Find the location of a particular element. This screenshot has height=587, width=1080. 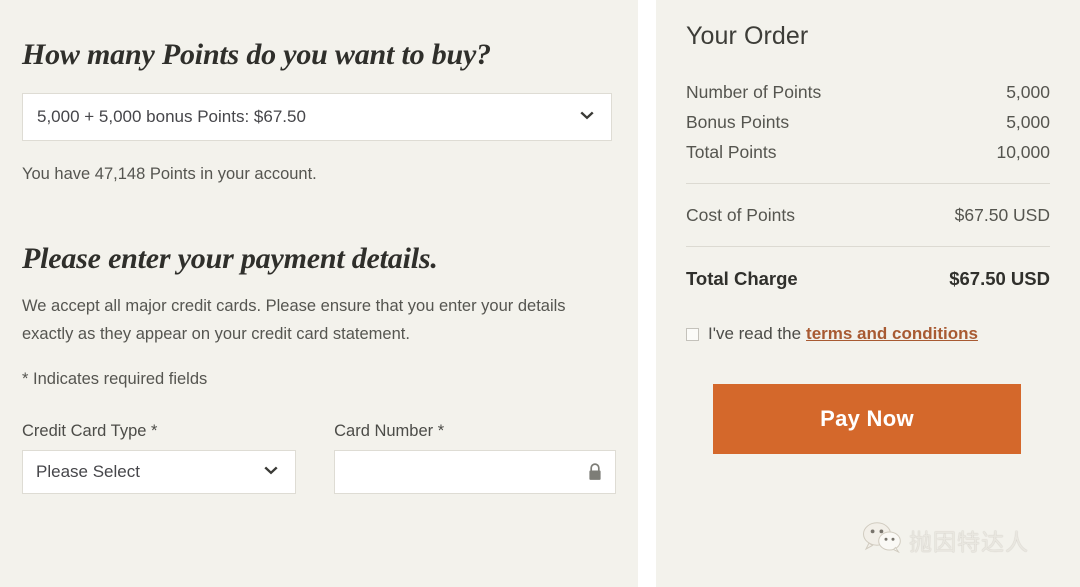

summary-label: Total Points is located at coordinates (731, 151).